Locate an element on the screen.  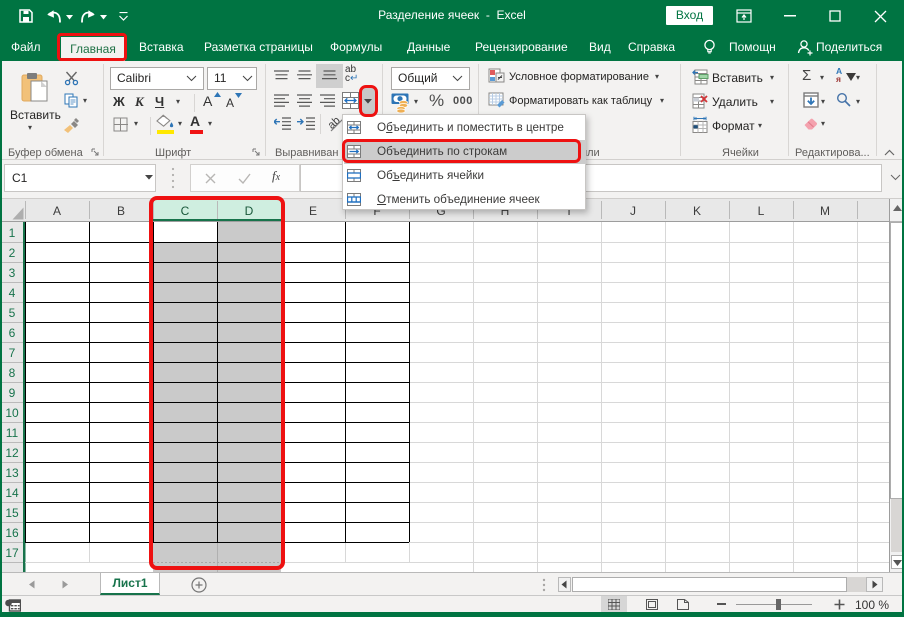
svg-text: M is located at coordinates (825, 211).